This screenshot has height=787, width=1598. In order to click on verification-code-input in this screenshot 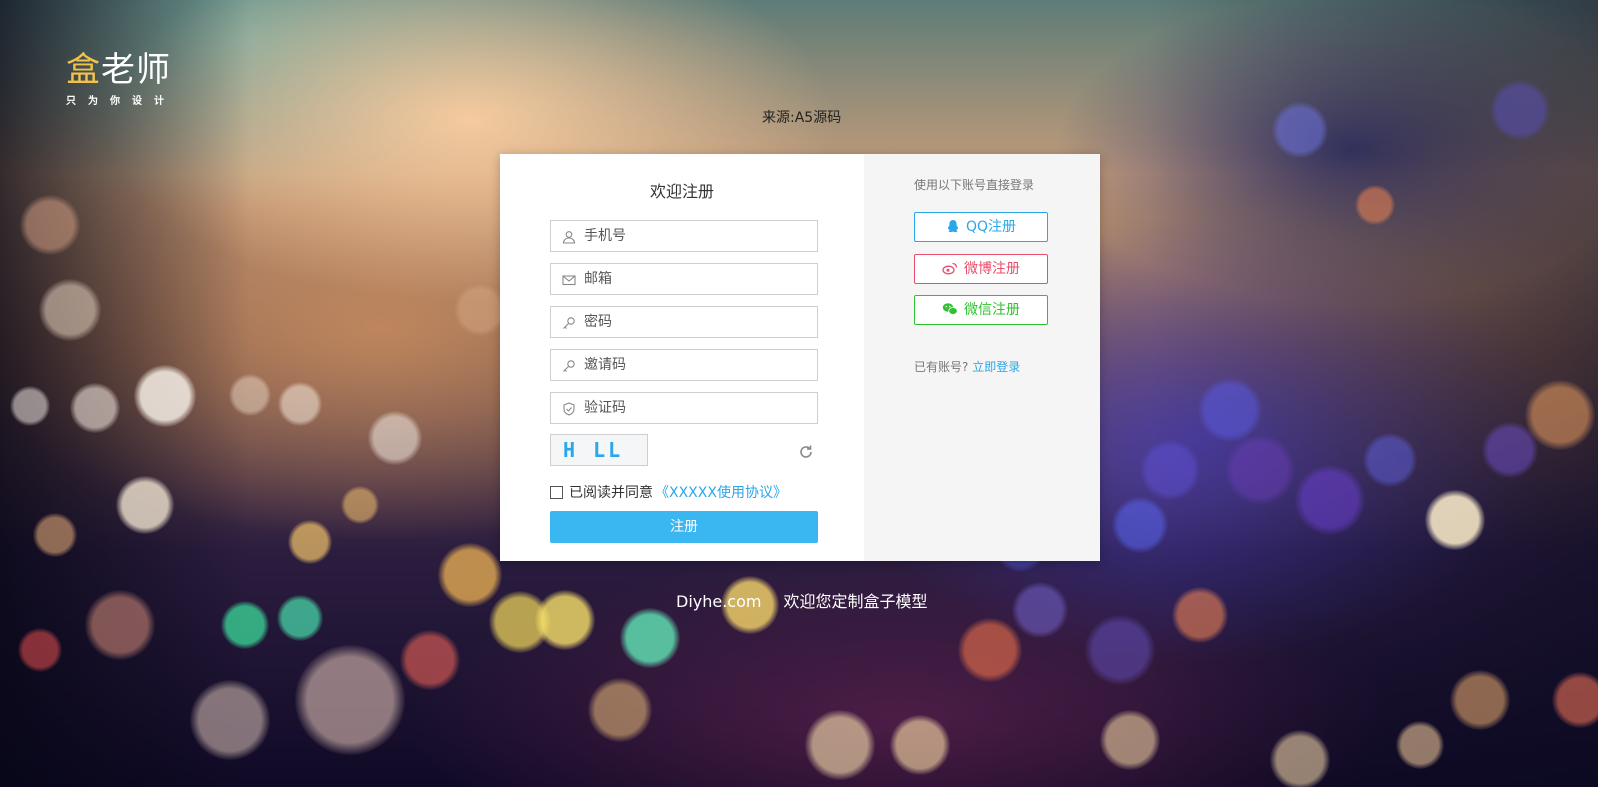, I will do `click(698, 408)`.